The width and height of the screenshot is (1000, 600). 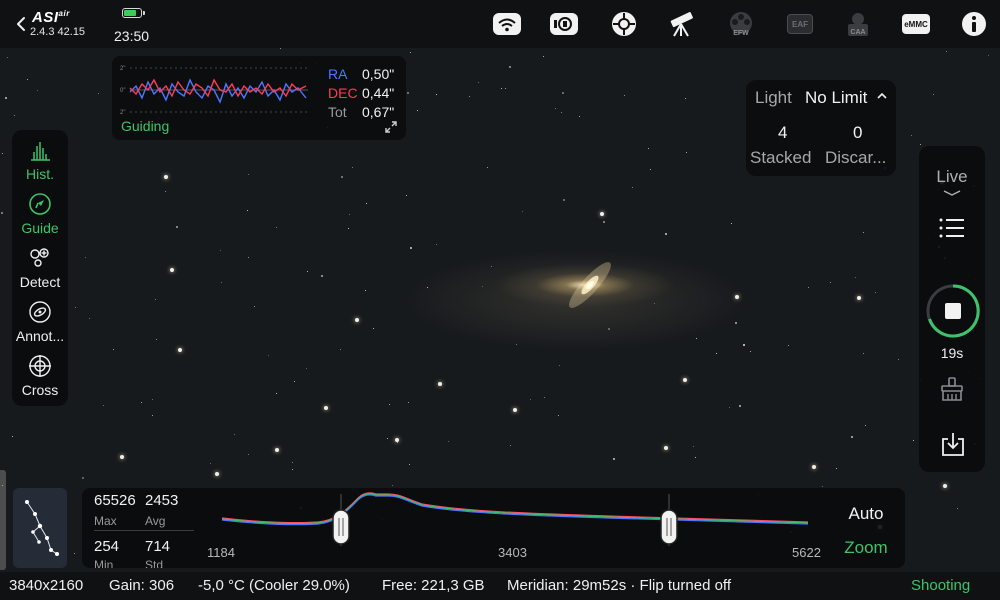 What do you see at coordinates (682, 24) in the screenshot?
I see `telescope-icon` at bounding box center [682, 24].